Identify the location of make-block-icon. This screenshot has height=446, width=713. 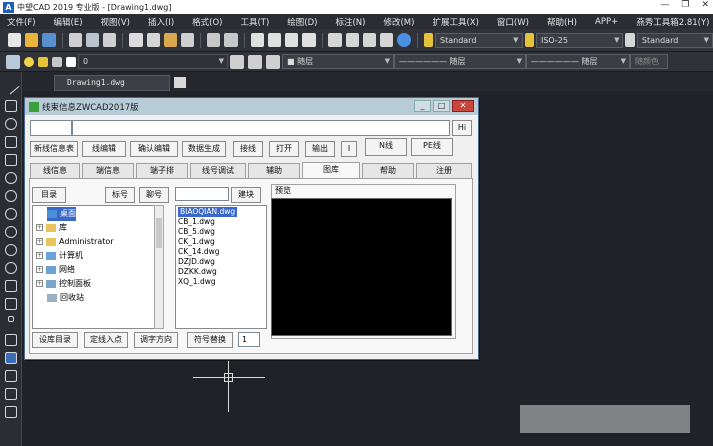
(11, 304).